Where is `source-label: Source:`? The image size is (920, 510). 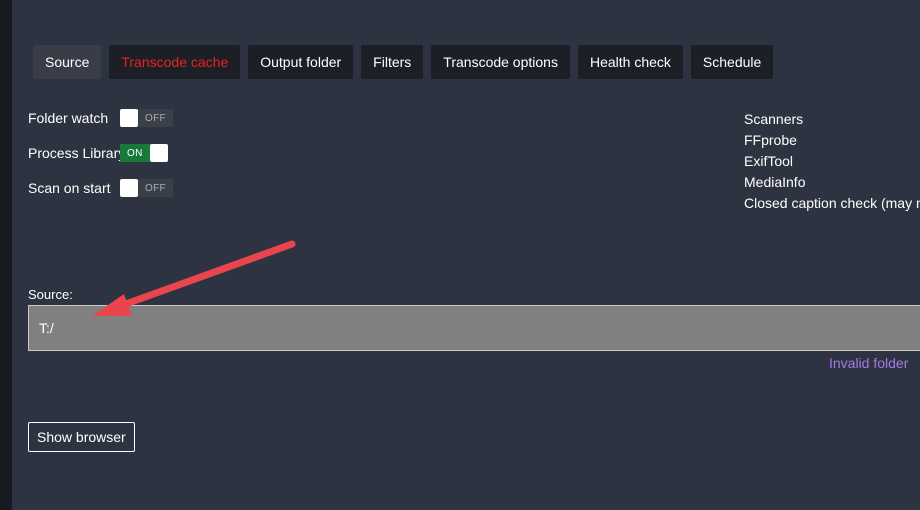
source-label: Source: is located at coordinates (50, 294).